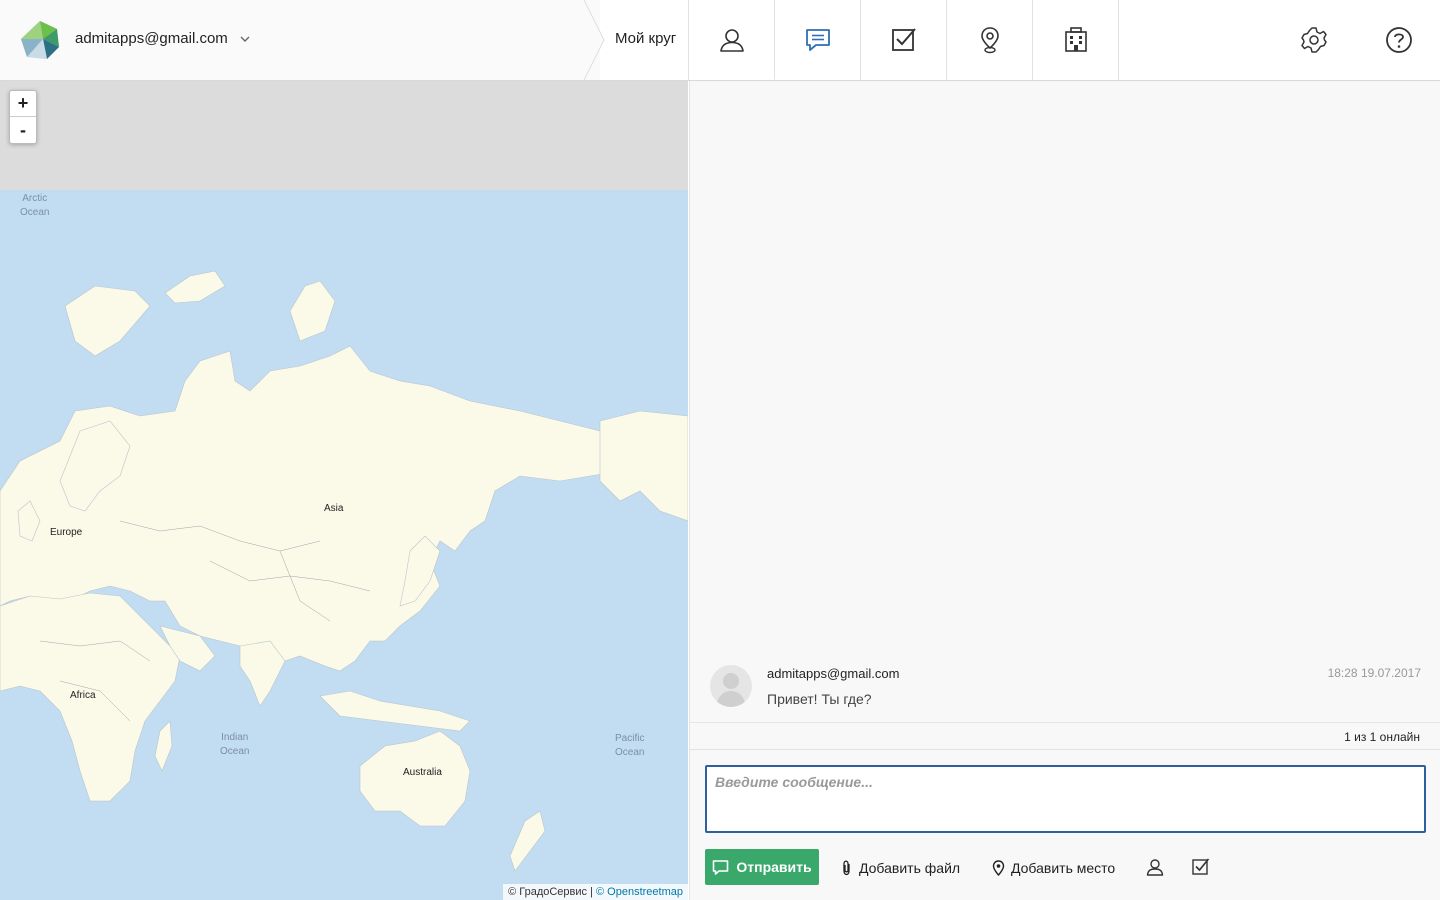  I want to click on tab-places, so click(989, 40).